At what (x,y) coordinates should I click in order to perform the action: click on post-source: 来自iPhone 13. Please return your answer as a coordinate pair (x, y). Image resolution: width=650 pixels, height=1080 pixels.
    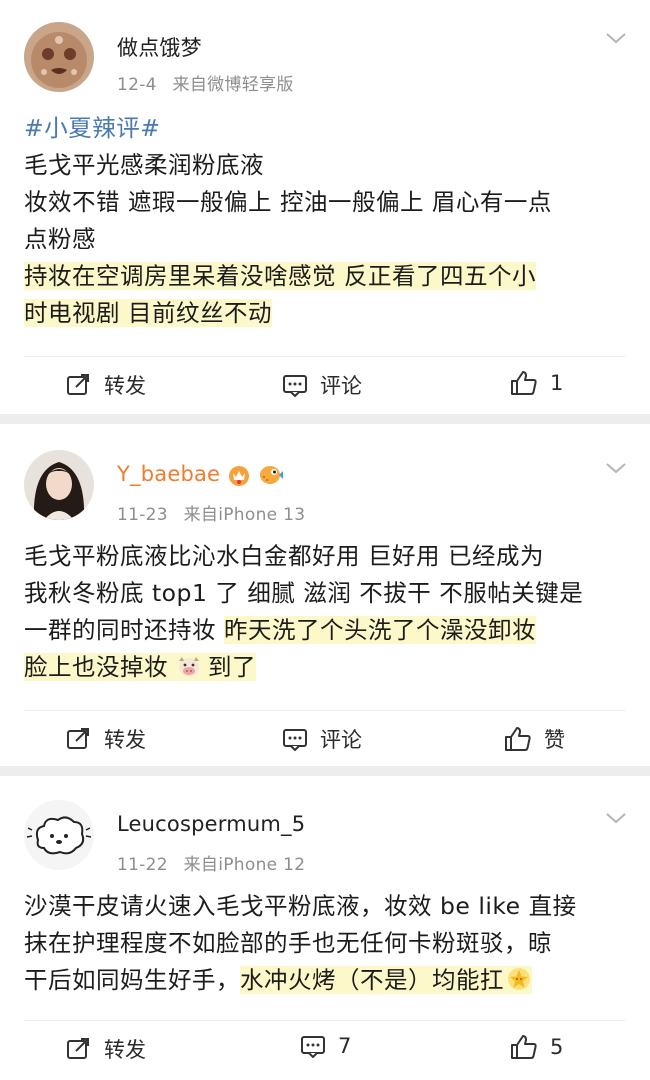
    Looking at the image, I should click on (244, 515).